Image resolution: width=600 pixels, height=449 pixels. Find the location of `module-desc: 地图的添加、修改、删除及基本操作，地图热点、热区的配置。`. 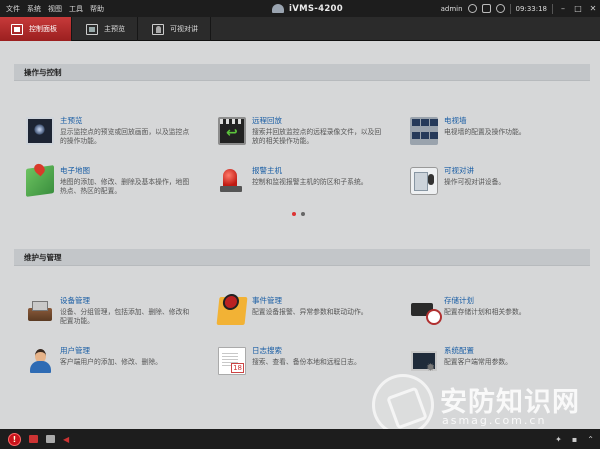

module-desc: 地图的添加、修改、删除及基本操作，地图热点、热区的配置。 is located at coordinates (125, 186).